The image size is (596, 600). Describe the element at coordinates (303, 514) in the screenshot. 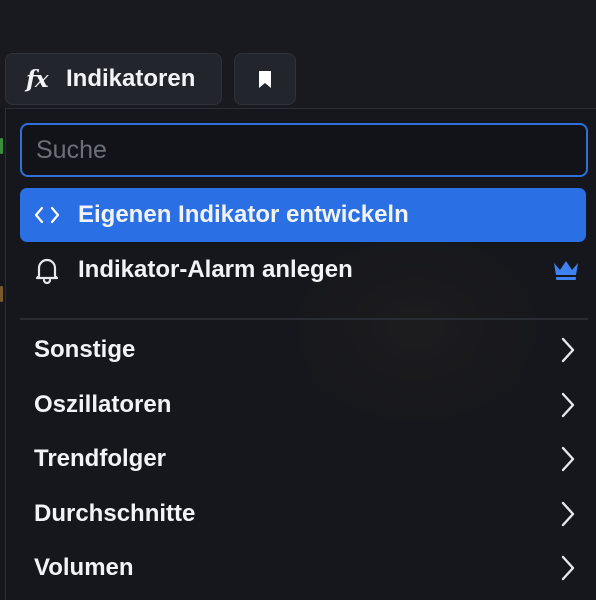

I see `category-item-durchschnitte: Durchschnitte` at that location.